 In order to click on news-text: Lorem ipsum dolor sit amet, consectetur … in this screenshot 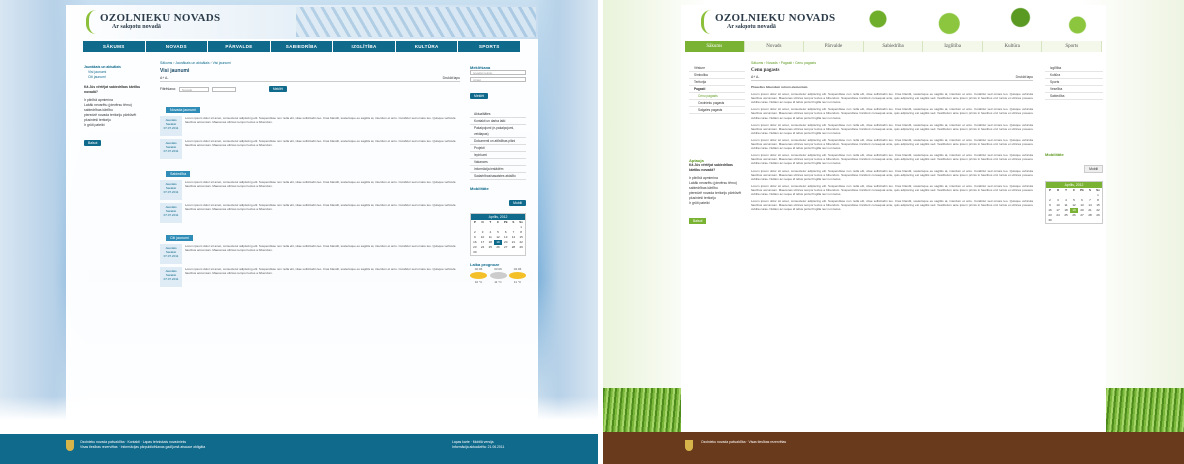, I will do `click(320, 248)`.